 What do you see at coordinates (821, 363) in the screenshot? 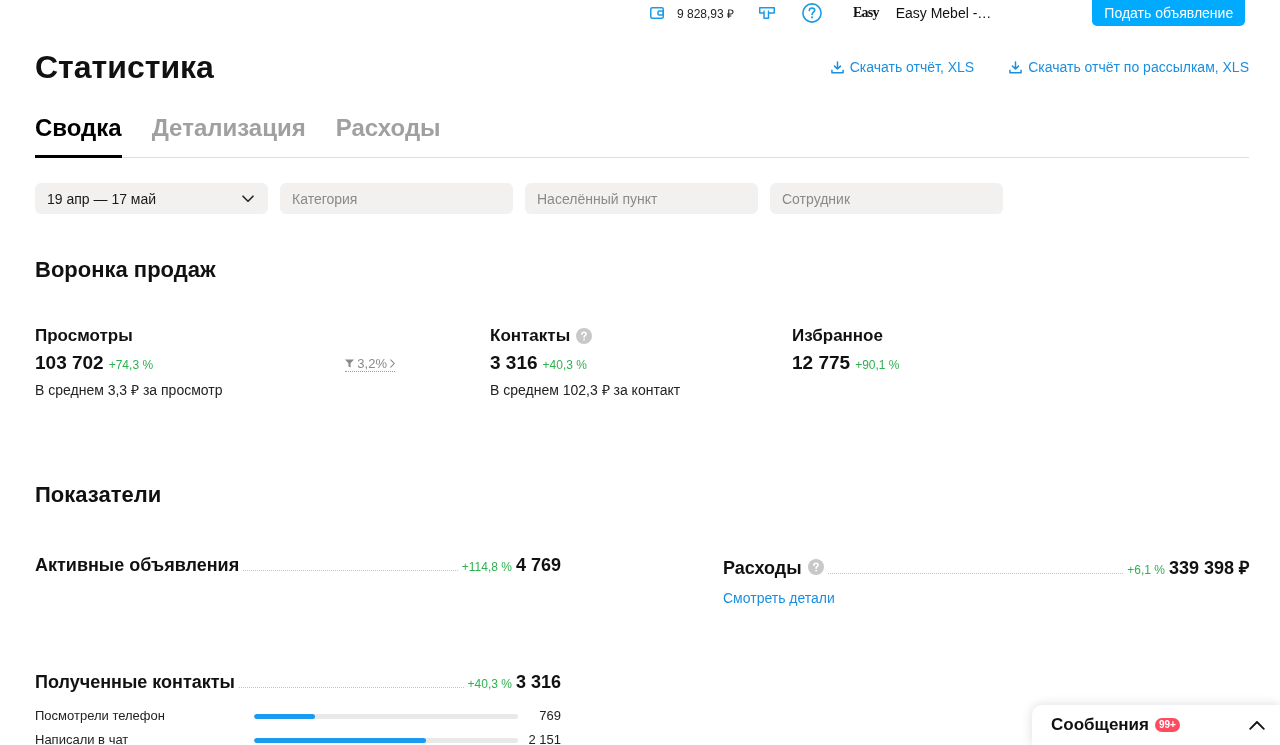
I see `stat-value: 12 775` at bounding box center [821, 363].